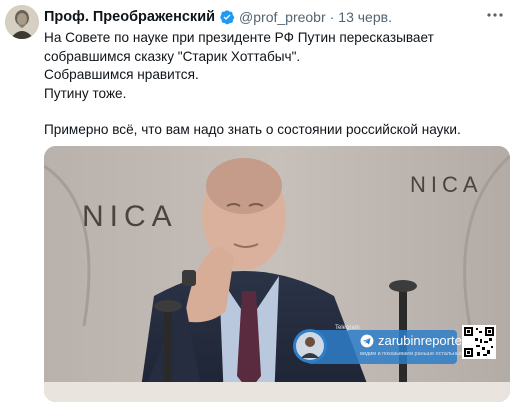 This screenshot has height=405, width=517. What do you see at coordinates (365, 17) in the screenshot?
I see `tweet-date: 13 черв.` at bounding box center [365, 17].